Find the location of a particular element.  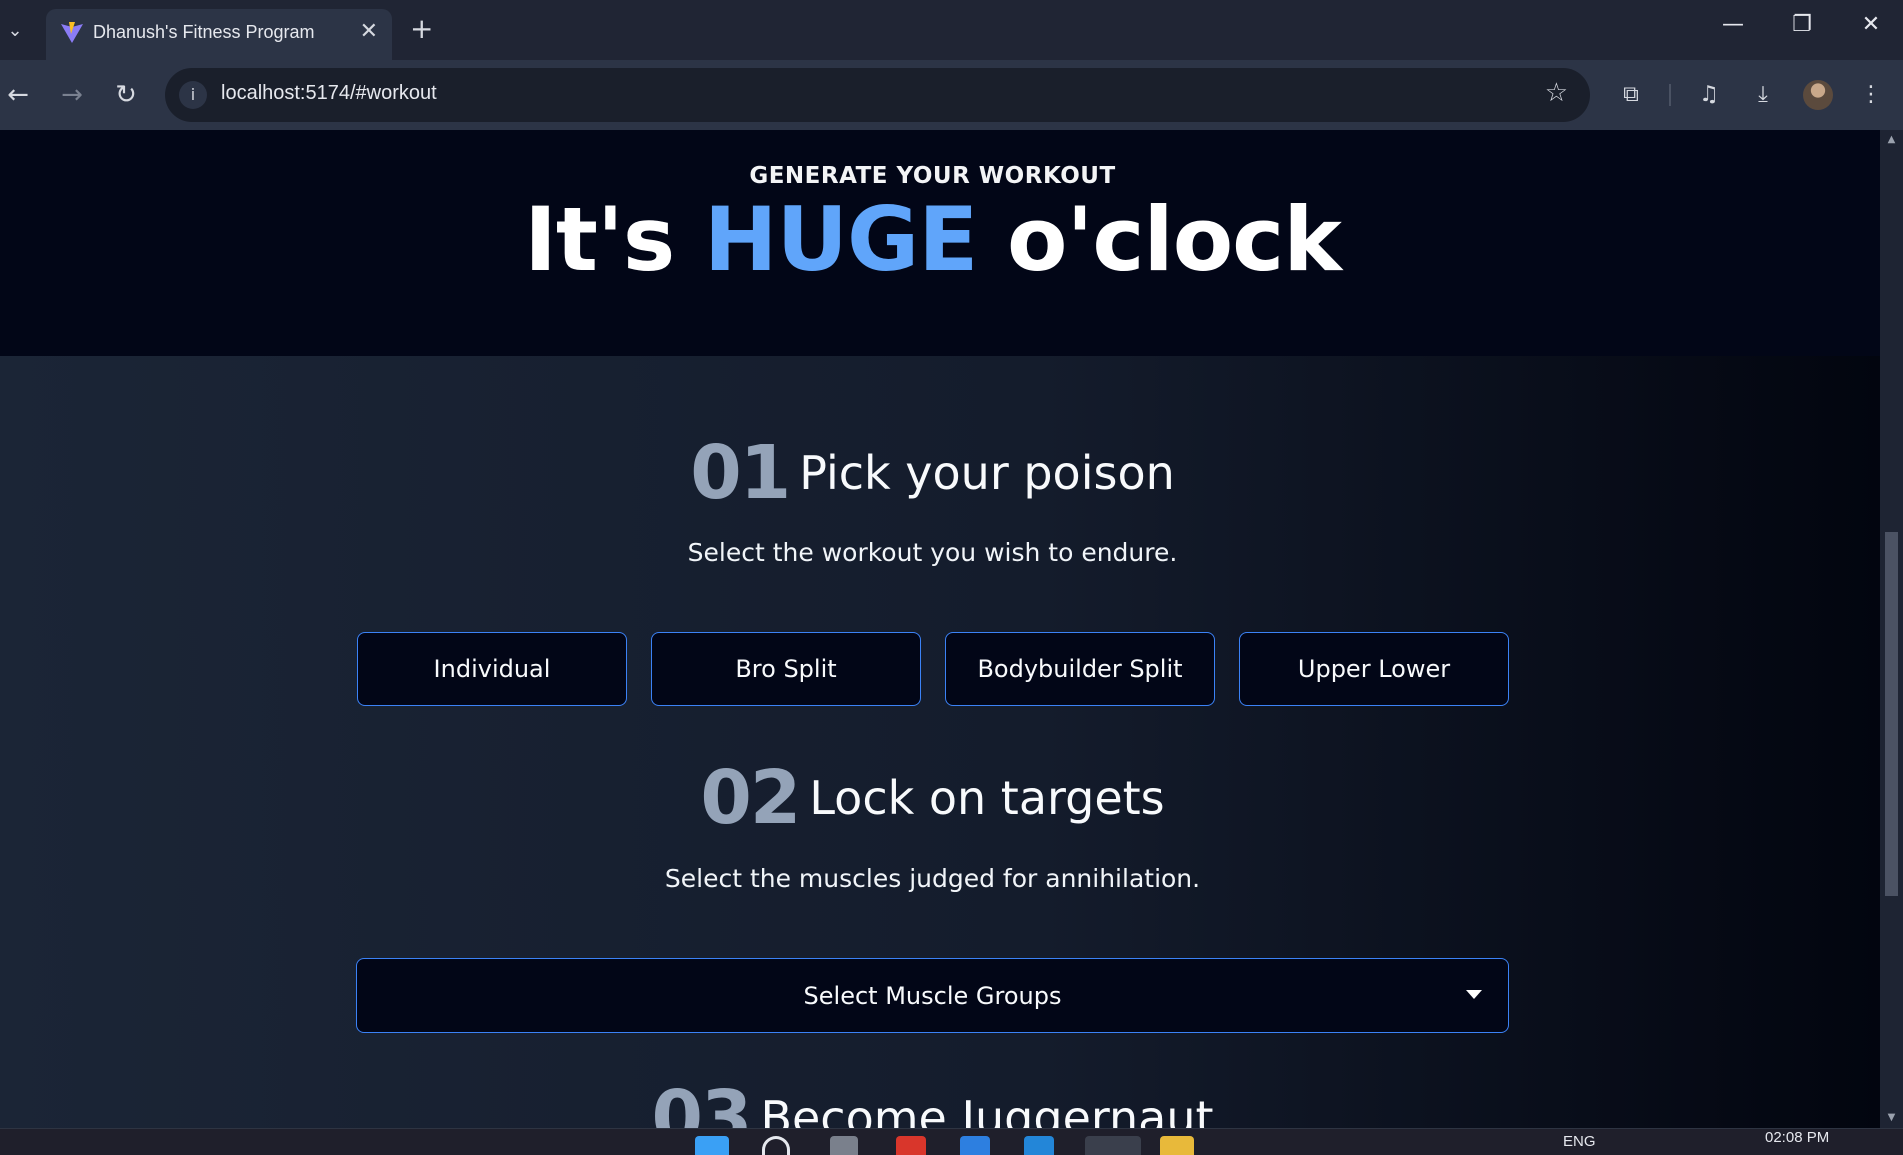

search-icon is located at coordinates (776, 1145).